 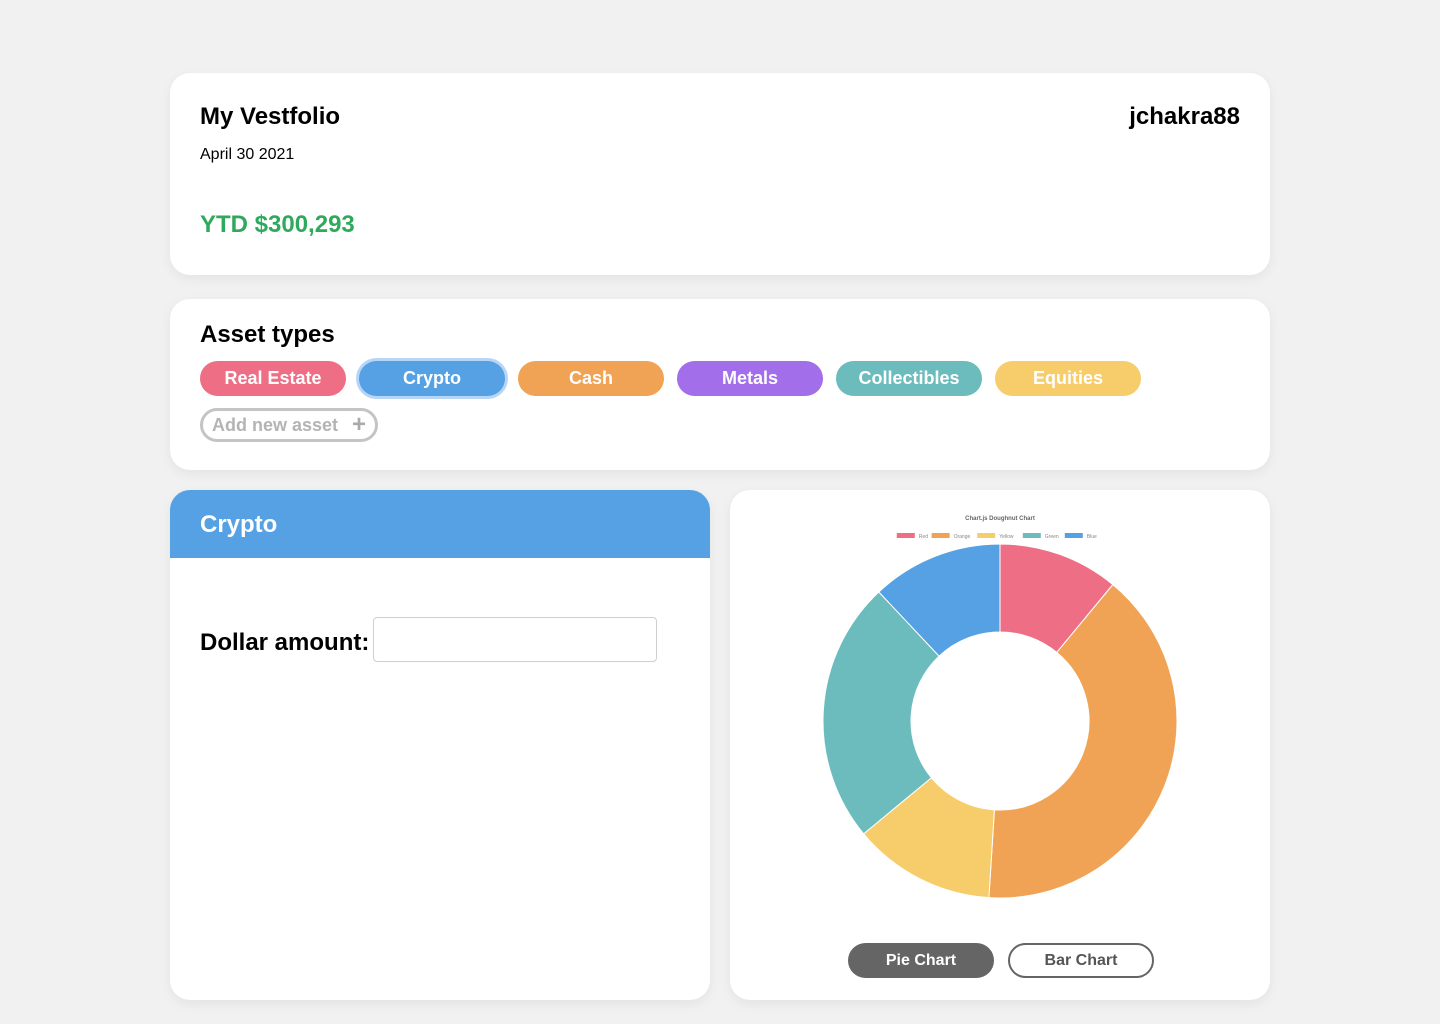 What do you see at coordinates (1081, 960) in the screenshot?
I see `bar-chart-button: Bar Chart` at bounding box center [1081, 960].